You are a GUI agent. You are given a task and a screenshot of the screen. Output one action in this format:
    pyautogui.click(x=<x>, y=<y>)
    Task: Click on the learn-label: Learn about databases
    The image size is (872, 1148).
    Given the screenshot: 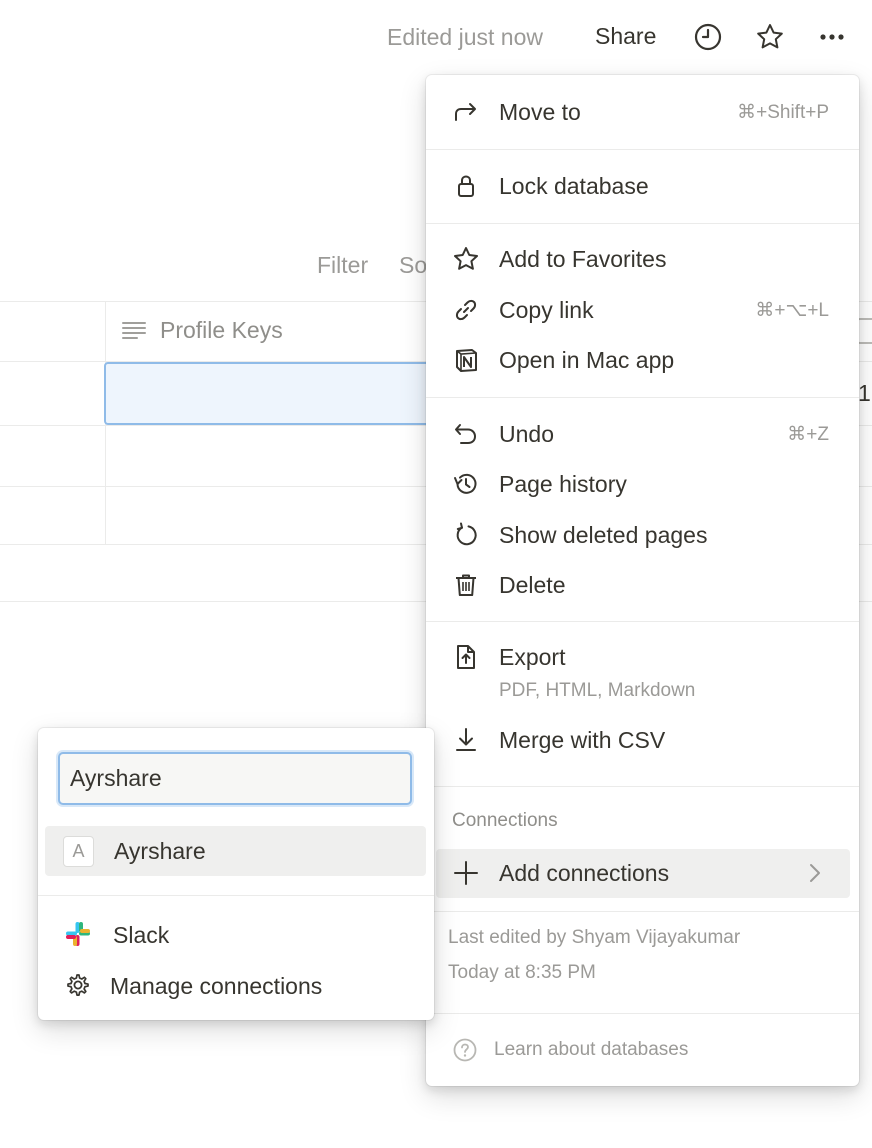 What is the action you would take?
    pyautogui.click(x=591, y=1049)
    